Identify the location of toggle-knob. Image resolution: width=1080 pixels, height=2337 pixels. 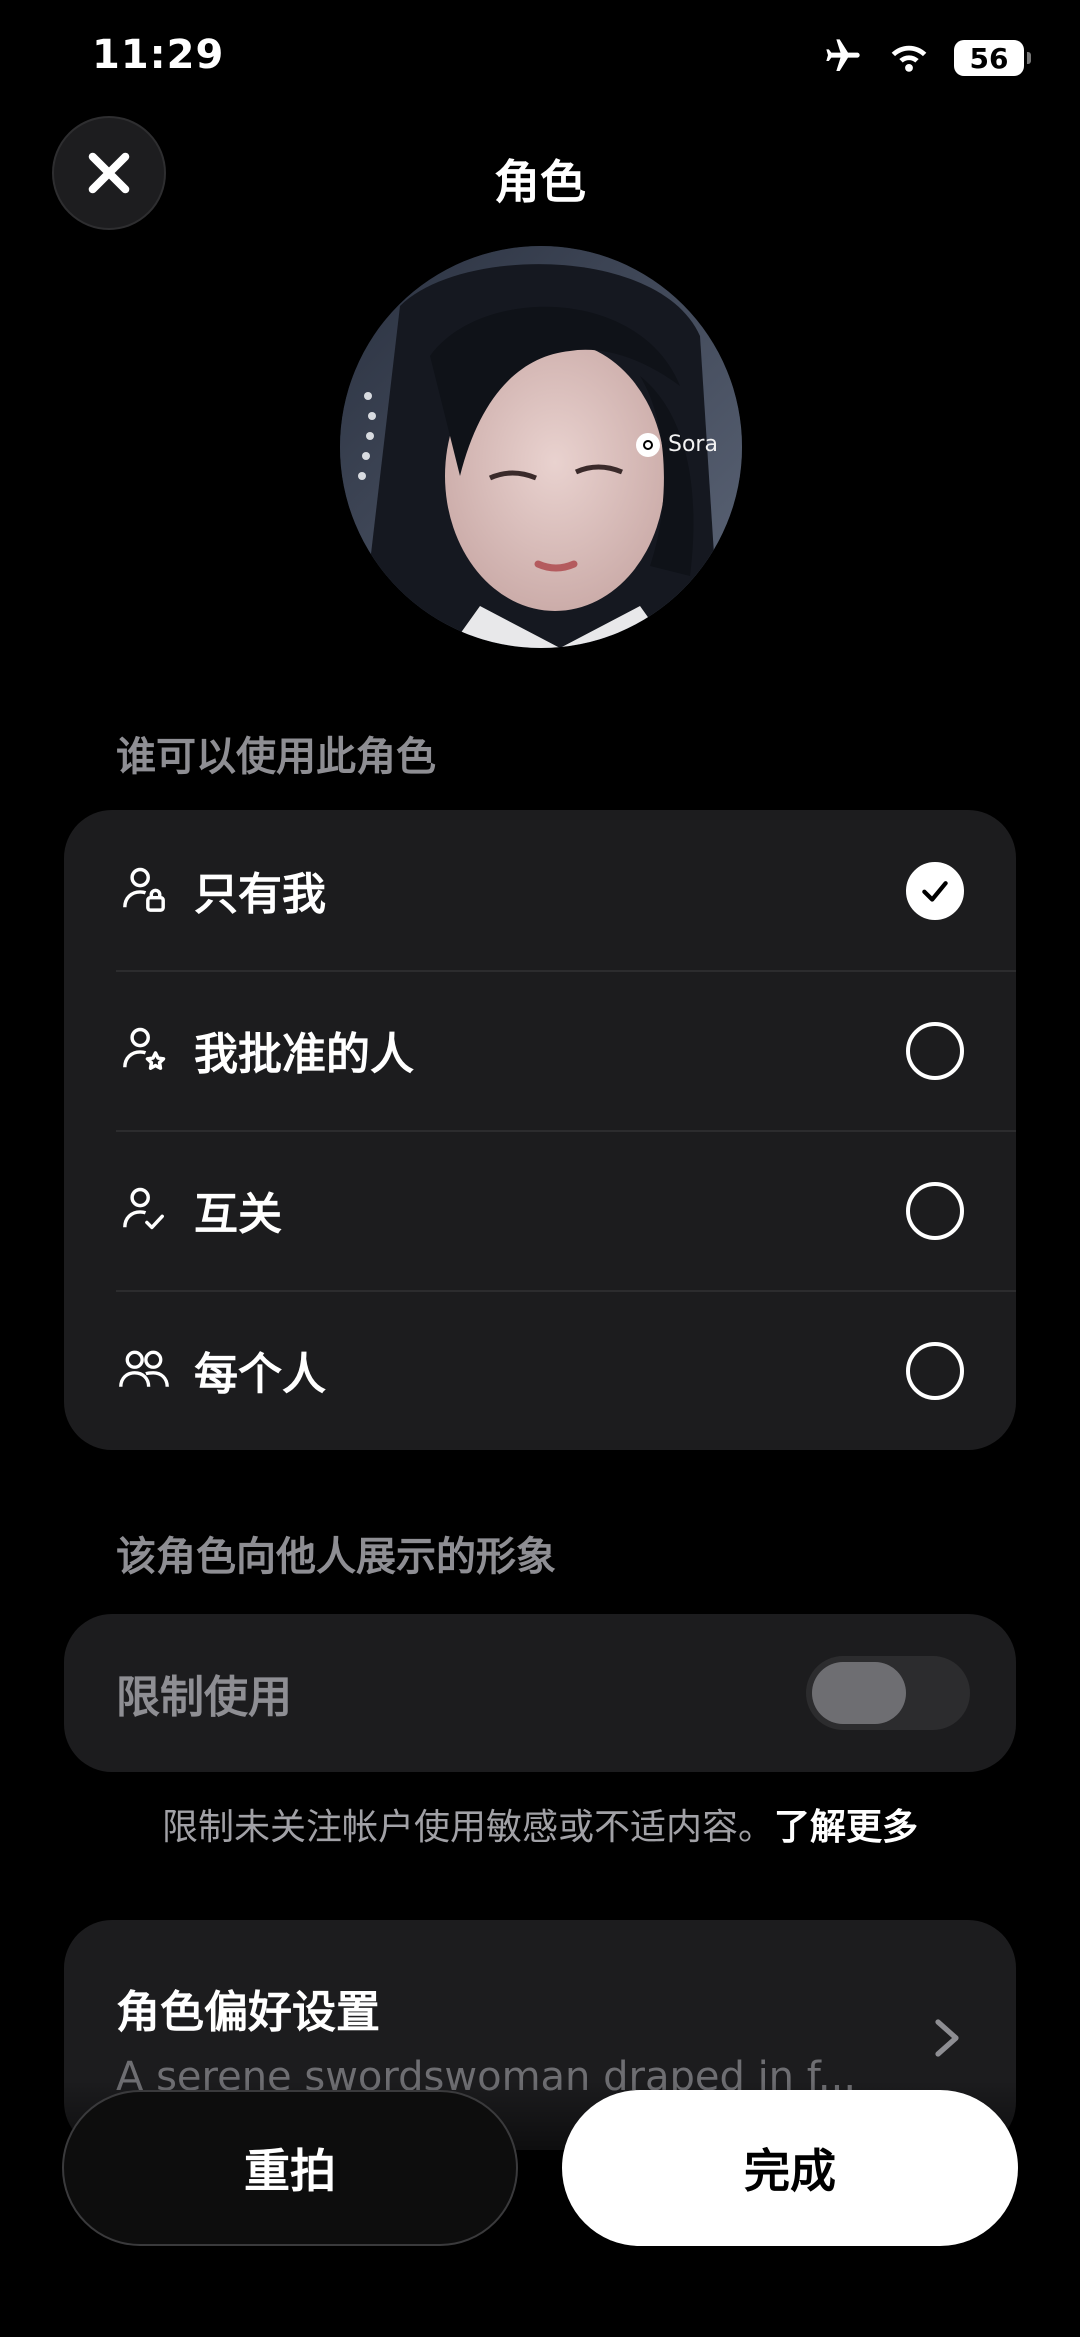
(859, 1693).